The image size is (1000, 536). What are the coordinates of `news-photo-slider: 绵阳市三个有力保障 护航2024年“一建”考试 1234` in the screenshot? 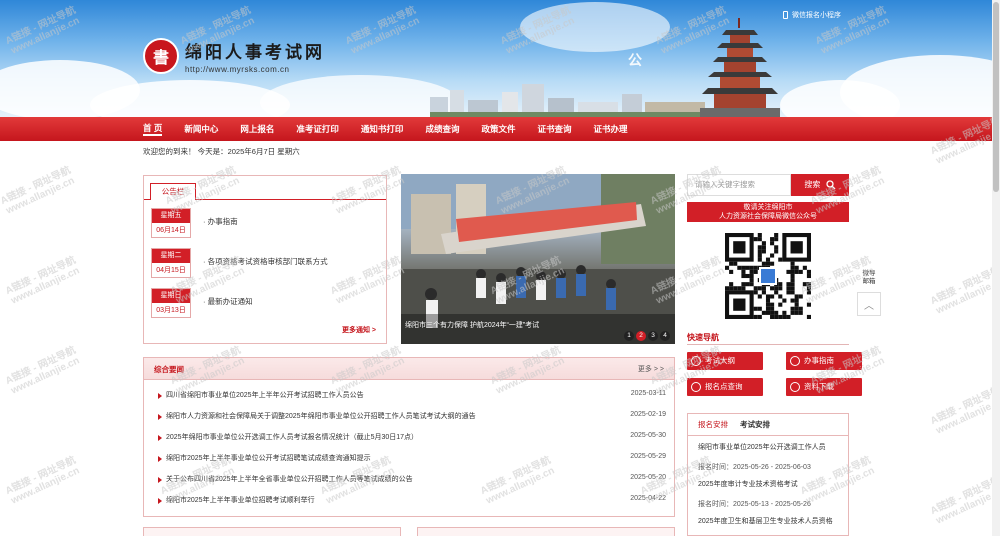 It's located at (538, 259).